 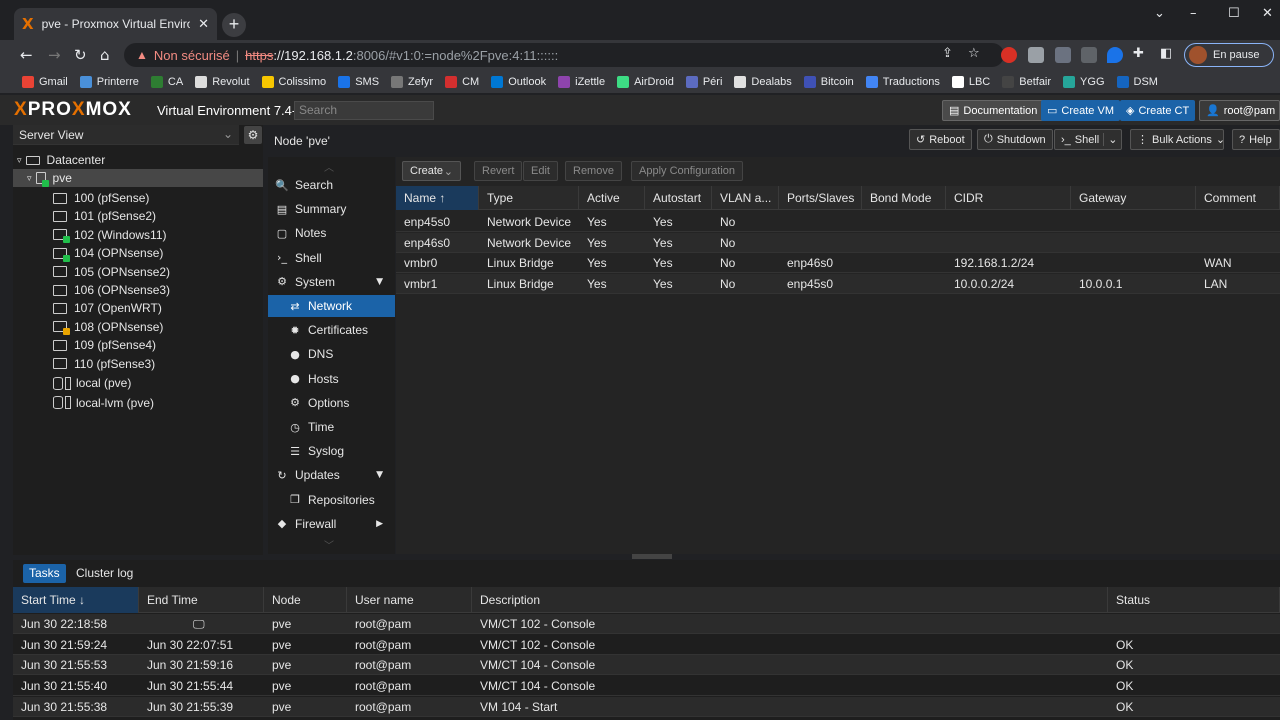 What do you see at coordinates (1137, 81) in the screenshot?
I see `bookmark-item: DSM` at bounding box center [1137, 81].